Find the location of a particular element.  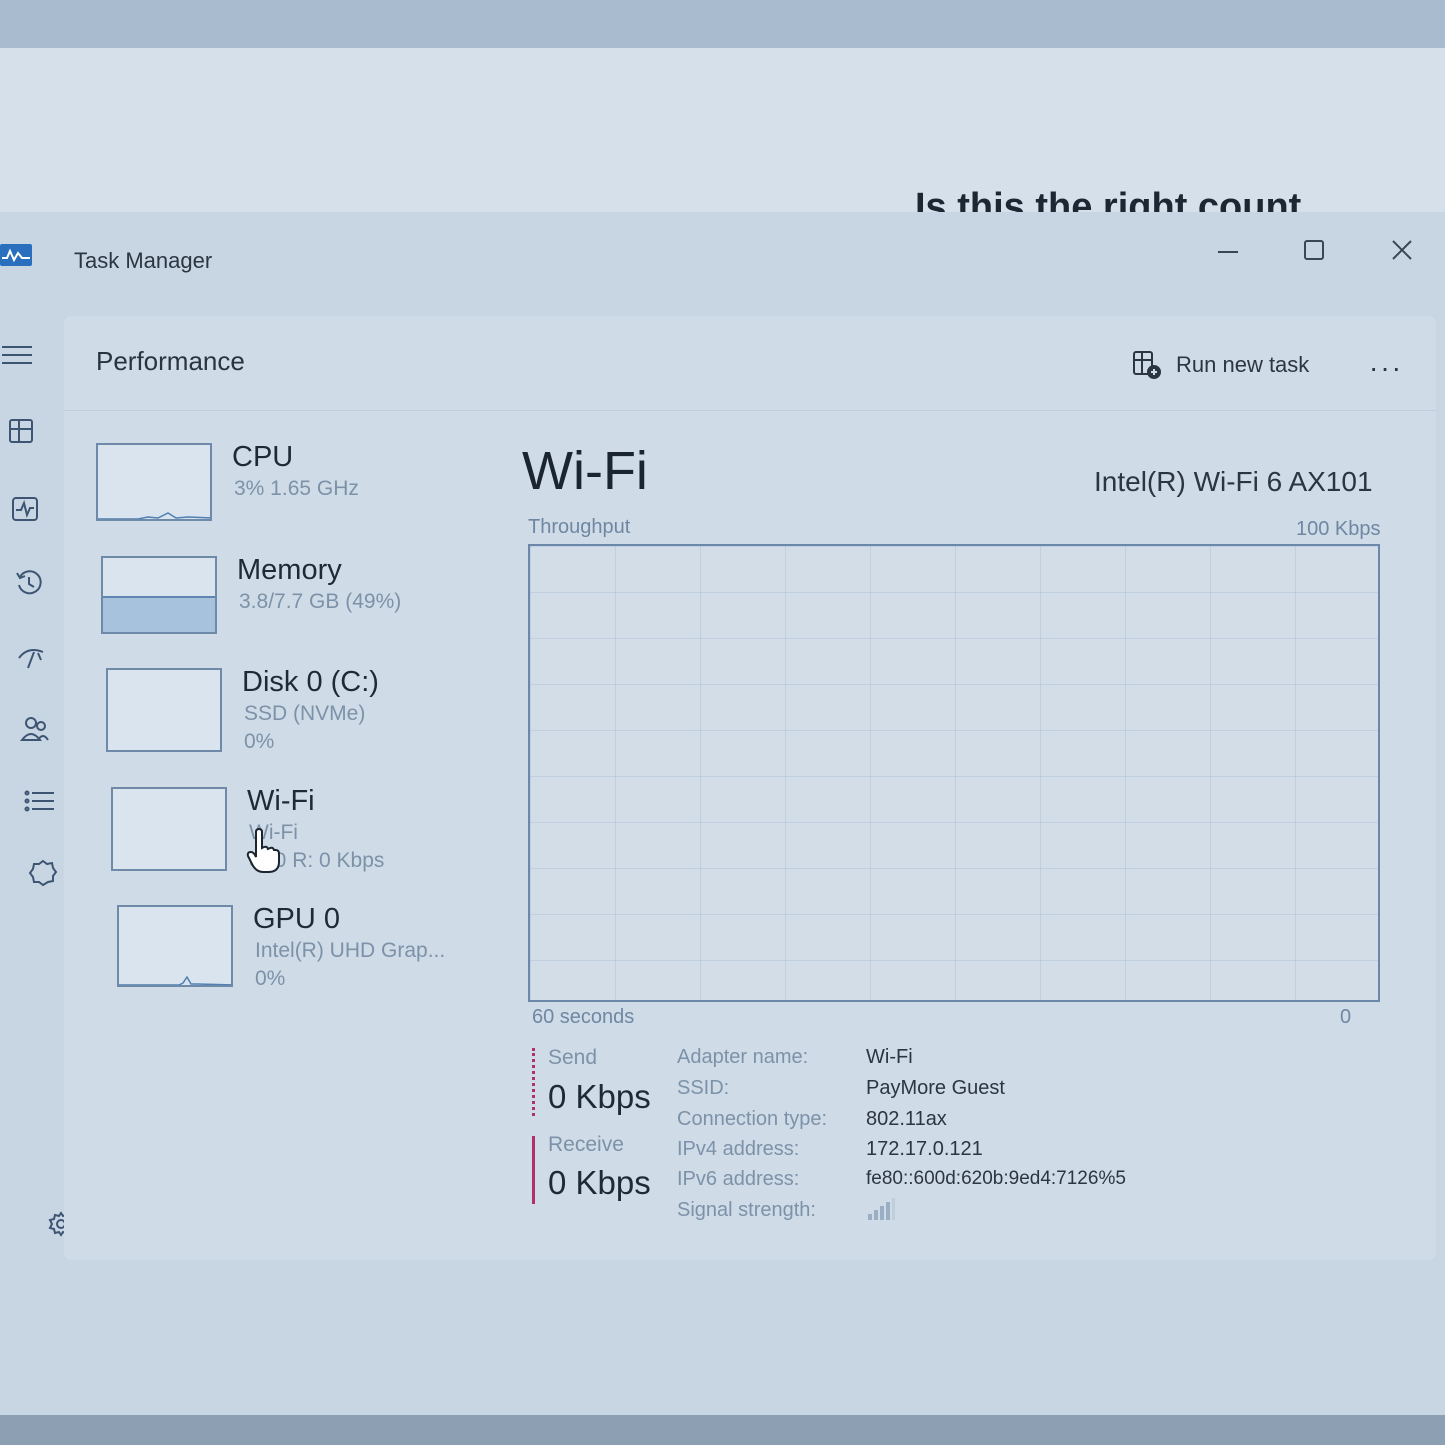

graph-max-label: 100 Kbps is located at coordinates (1338, 529).